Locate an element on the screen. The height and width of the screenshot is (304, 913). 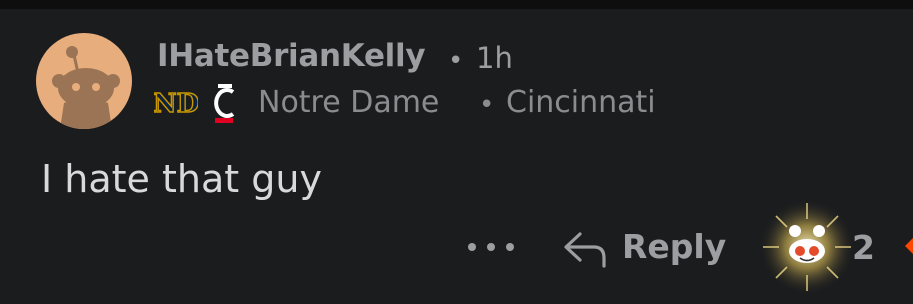
comment-username: IHateBrianKelly is located at coordinates (291, 56).